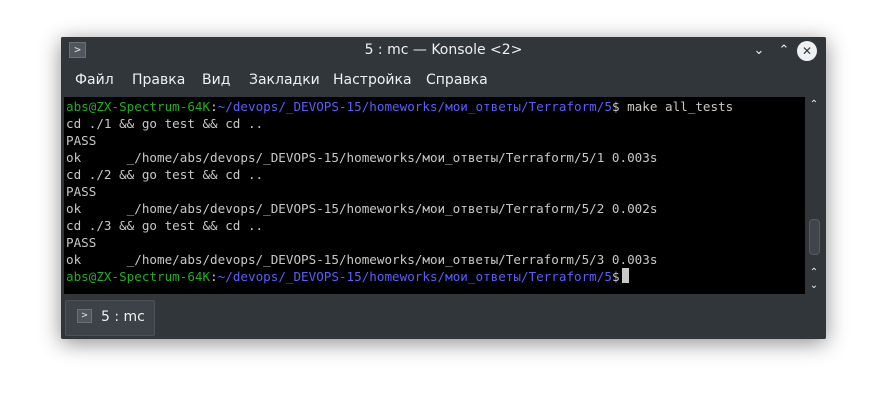 The height and width of the screenshot is (401, 887). I want to click on prompt-command: $ make all_tests, so click(672, 106).